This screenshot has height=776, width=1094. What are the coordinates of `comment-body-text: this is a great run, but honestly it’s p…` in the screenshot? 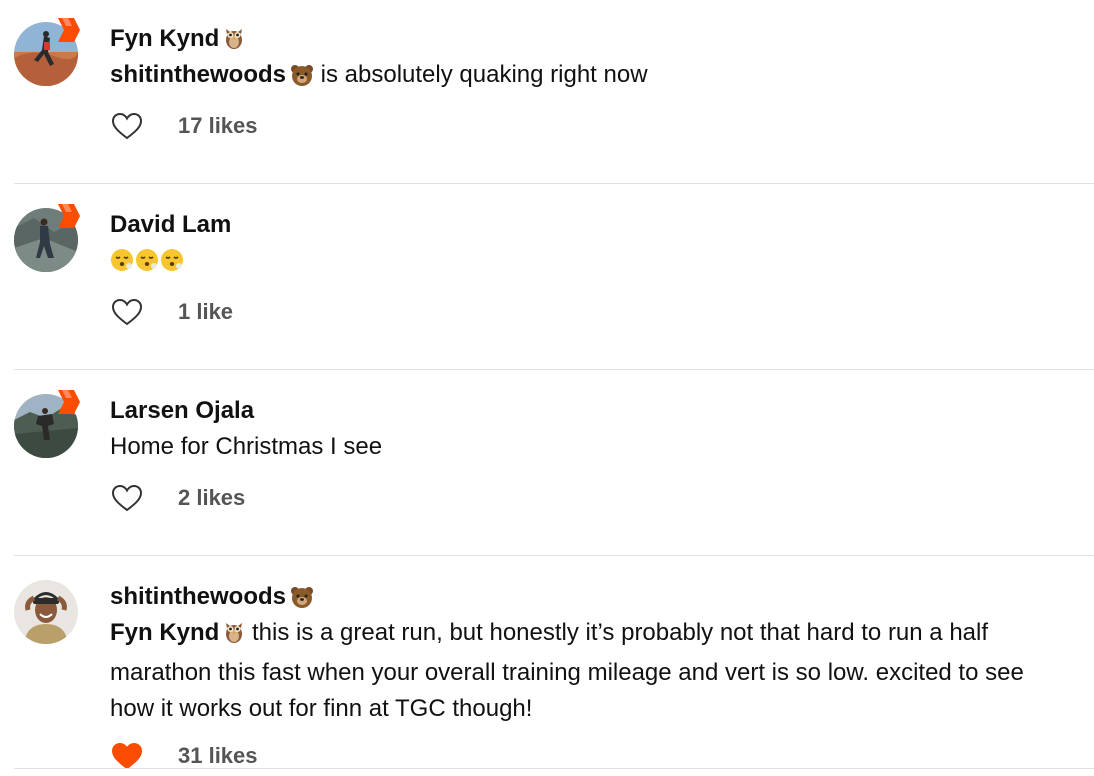 It's located at (617, 632).